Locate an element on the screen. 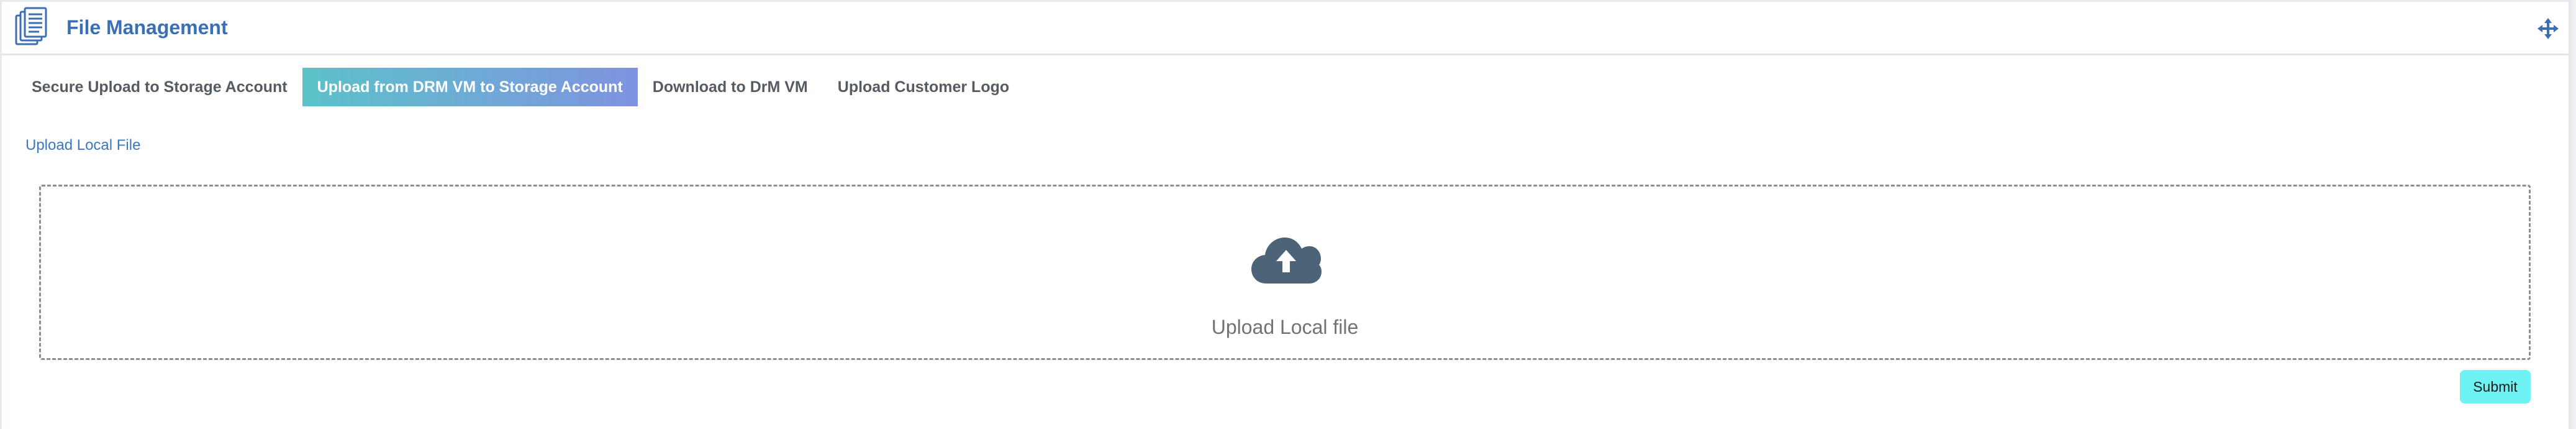  tab-label: Upload from DRM VM to Storage Account is located at coordinates (470, 87).